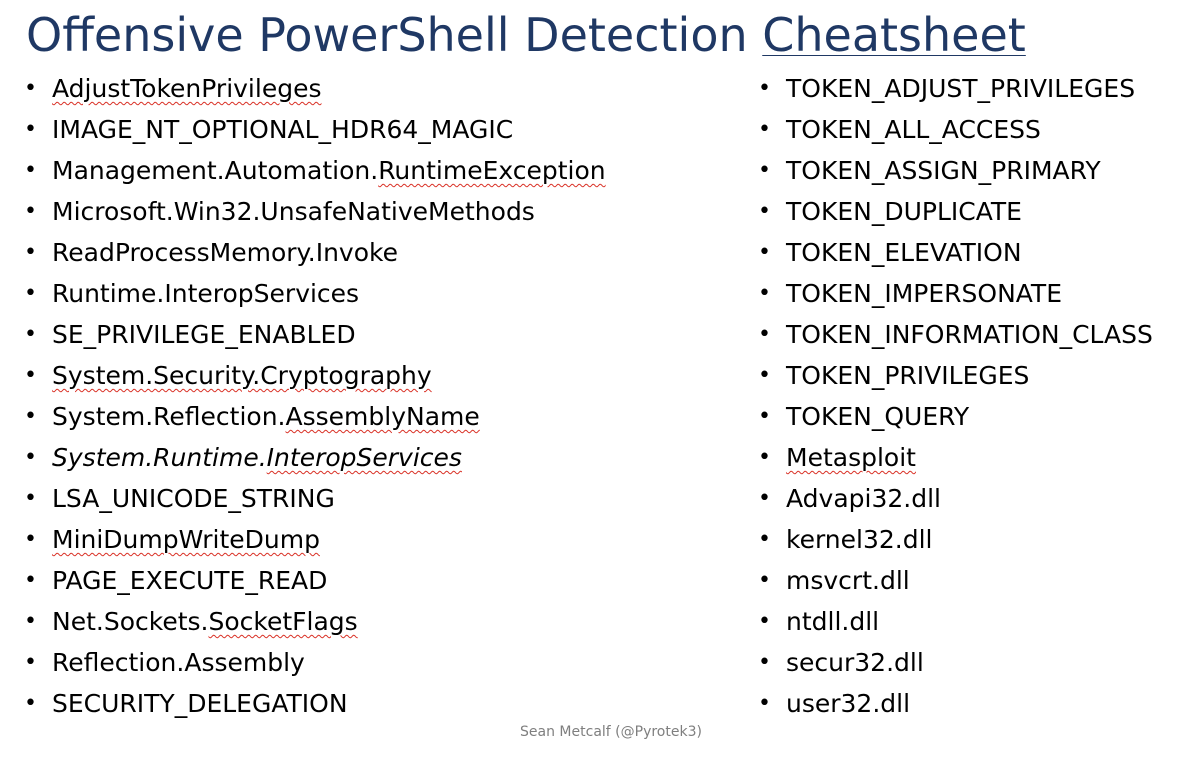 Image resolution: width=1200 pixels, height=760 pixels. I want to click on list-item: • Runtime.InteropServices, so click(315, 293).